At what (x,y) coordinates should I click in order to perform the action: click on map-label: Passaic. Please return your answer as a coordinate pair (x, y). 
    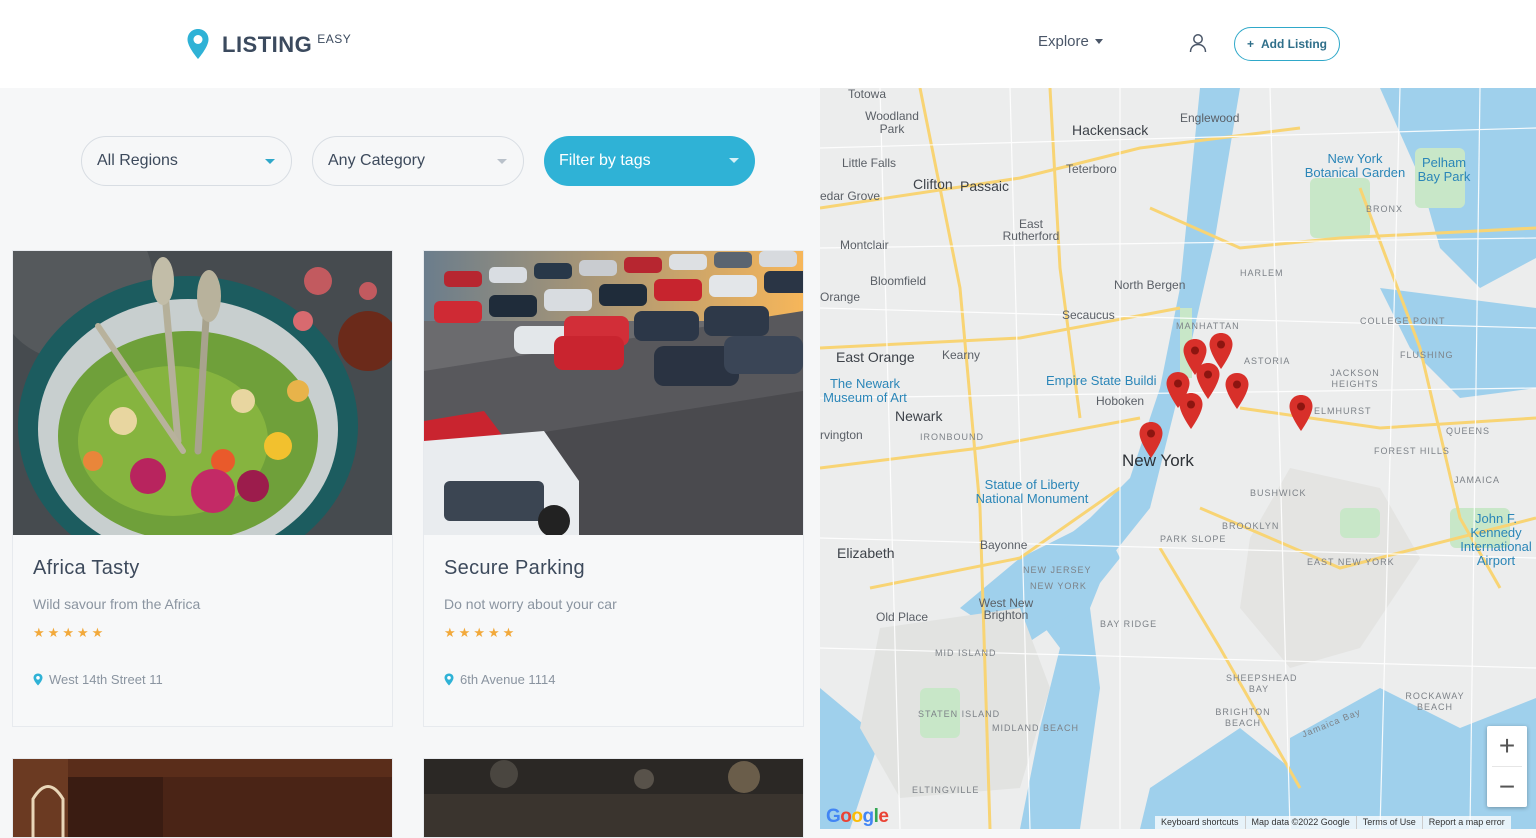
    Looking at the image, I should click on (985, 186).